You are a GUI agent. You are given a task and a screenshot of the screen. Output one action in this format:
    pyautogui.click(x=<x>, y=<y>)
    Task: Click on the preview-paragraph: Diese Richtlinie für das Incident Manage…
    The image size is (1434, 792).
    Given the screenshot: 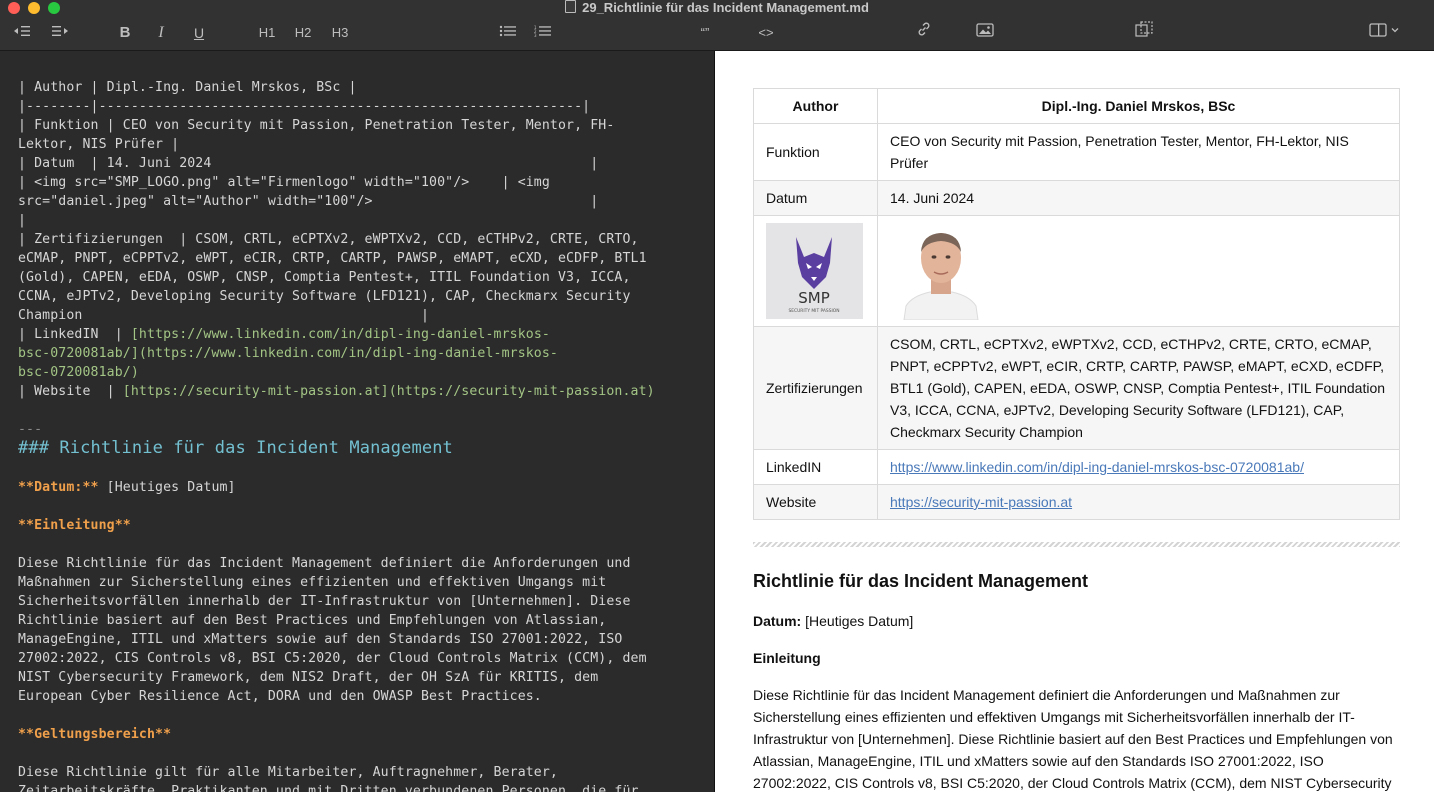 What is the action you would take?
    pyautogui.click(x=1073, y=739)
    